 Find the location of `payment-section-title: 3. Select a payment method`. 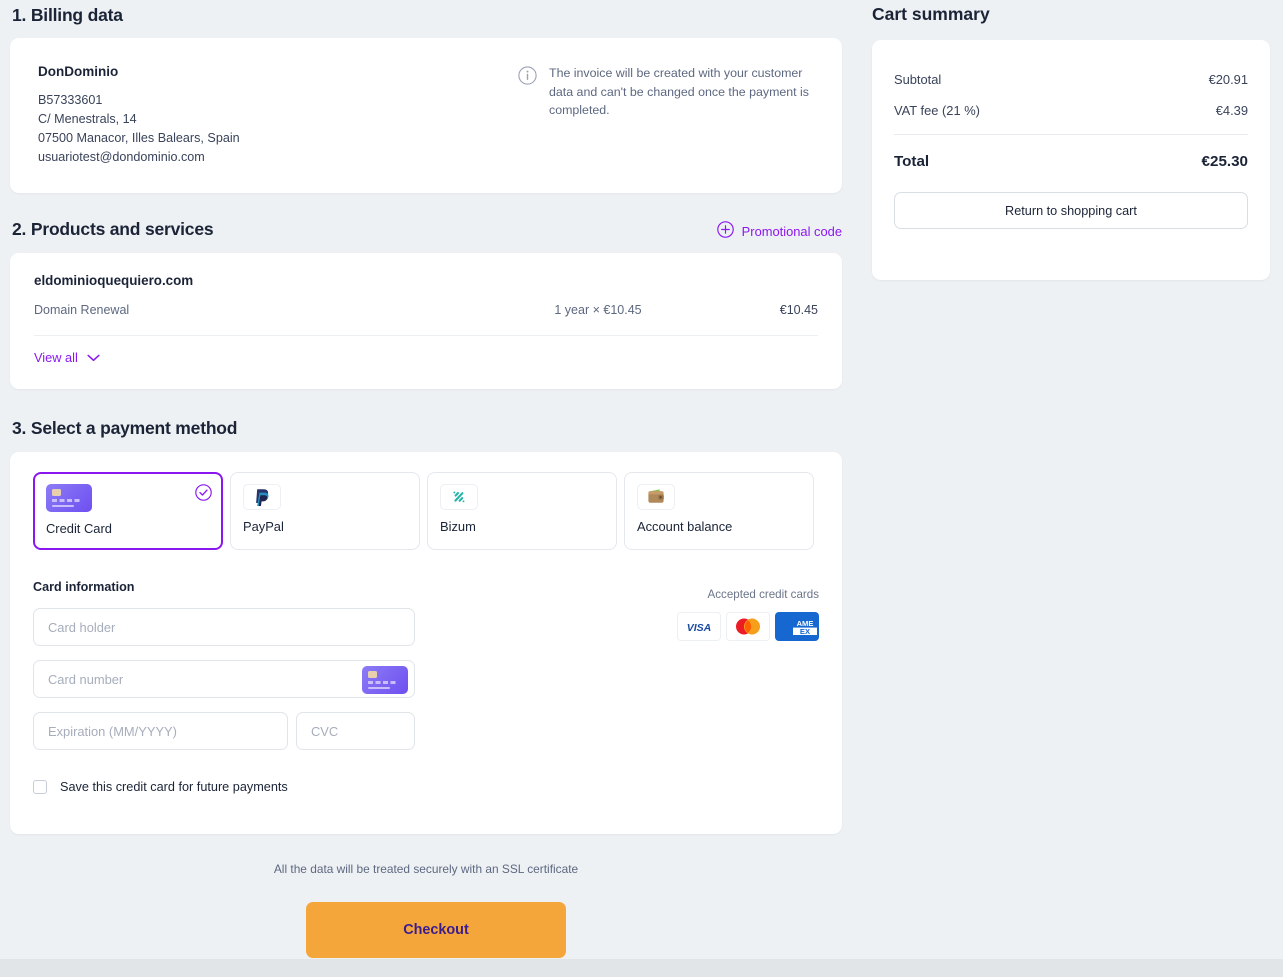

payment-section-title: 3. Select a payment method is located at coordinates (125, 428).